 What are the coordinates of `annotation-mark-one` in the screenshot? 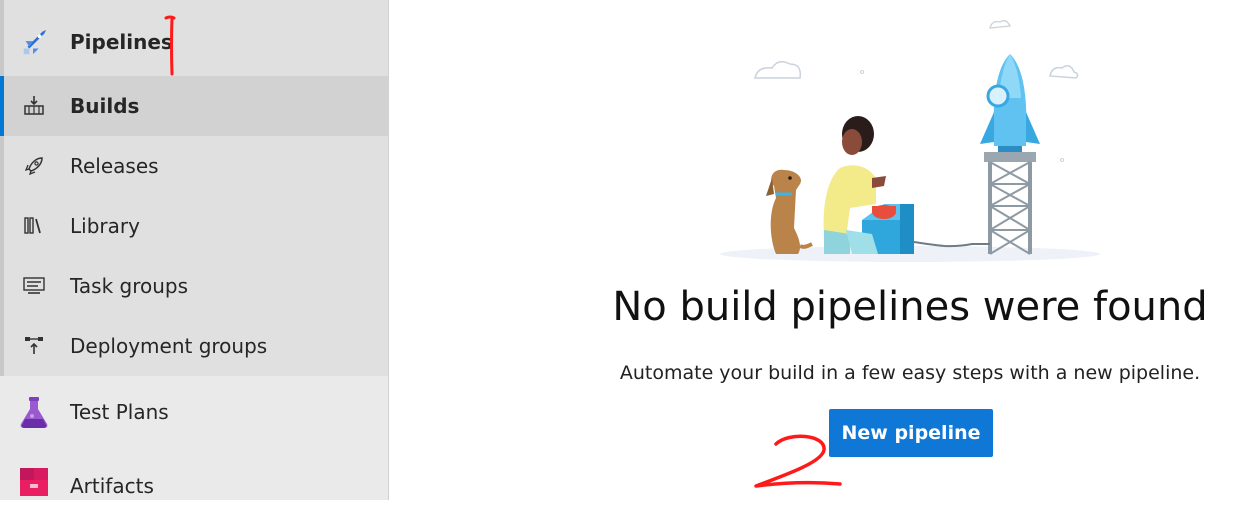 It's located at (170, 45).